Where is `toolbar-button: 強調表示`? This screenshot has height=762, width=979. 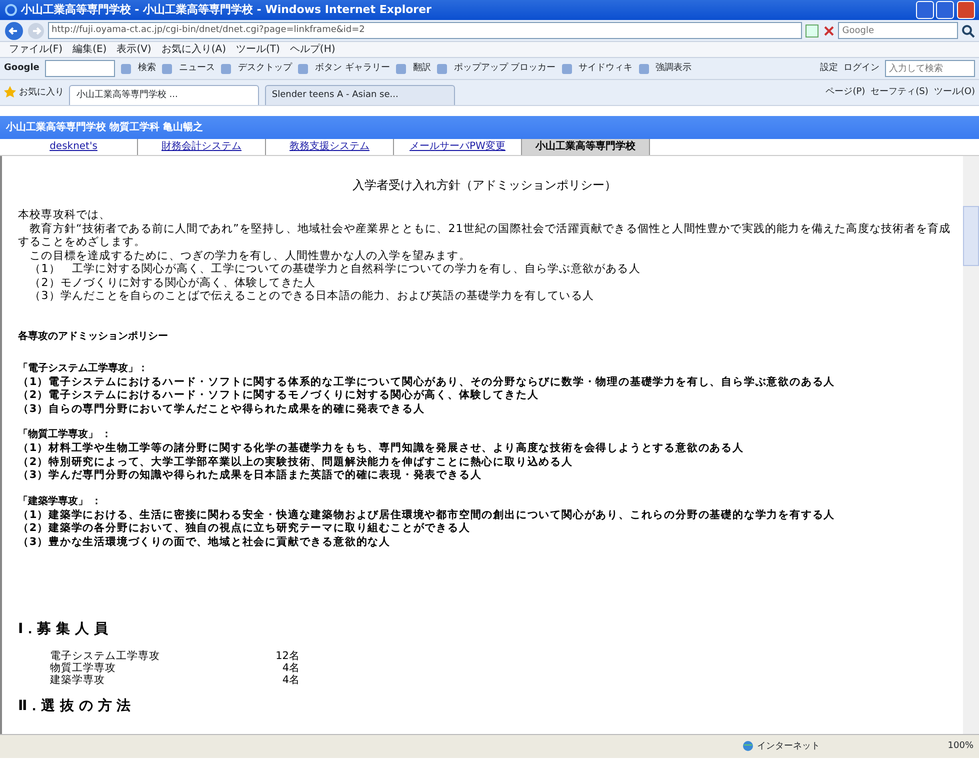
toolbar-button: 強調表示 is located at coordinates (674, 69).